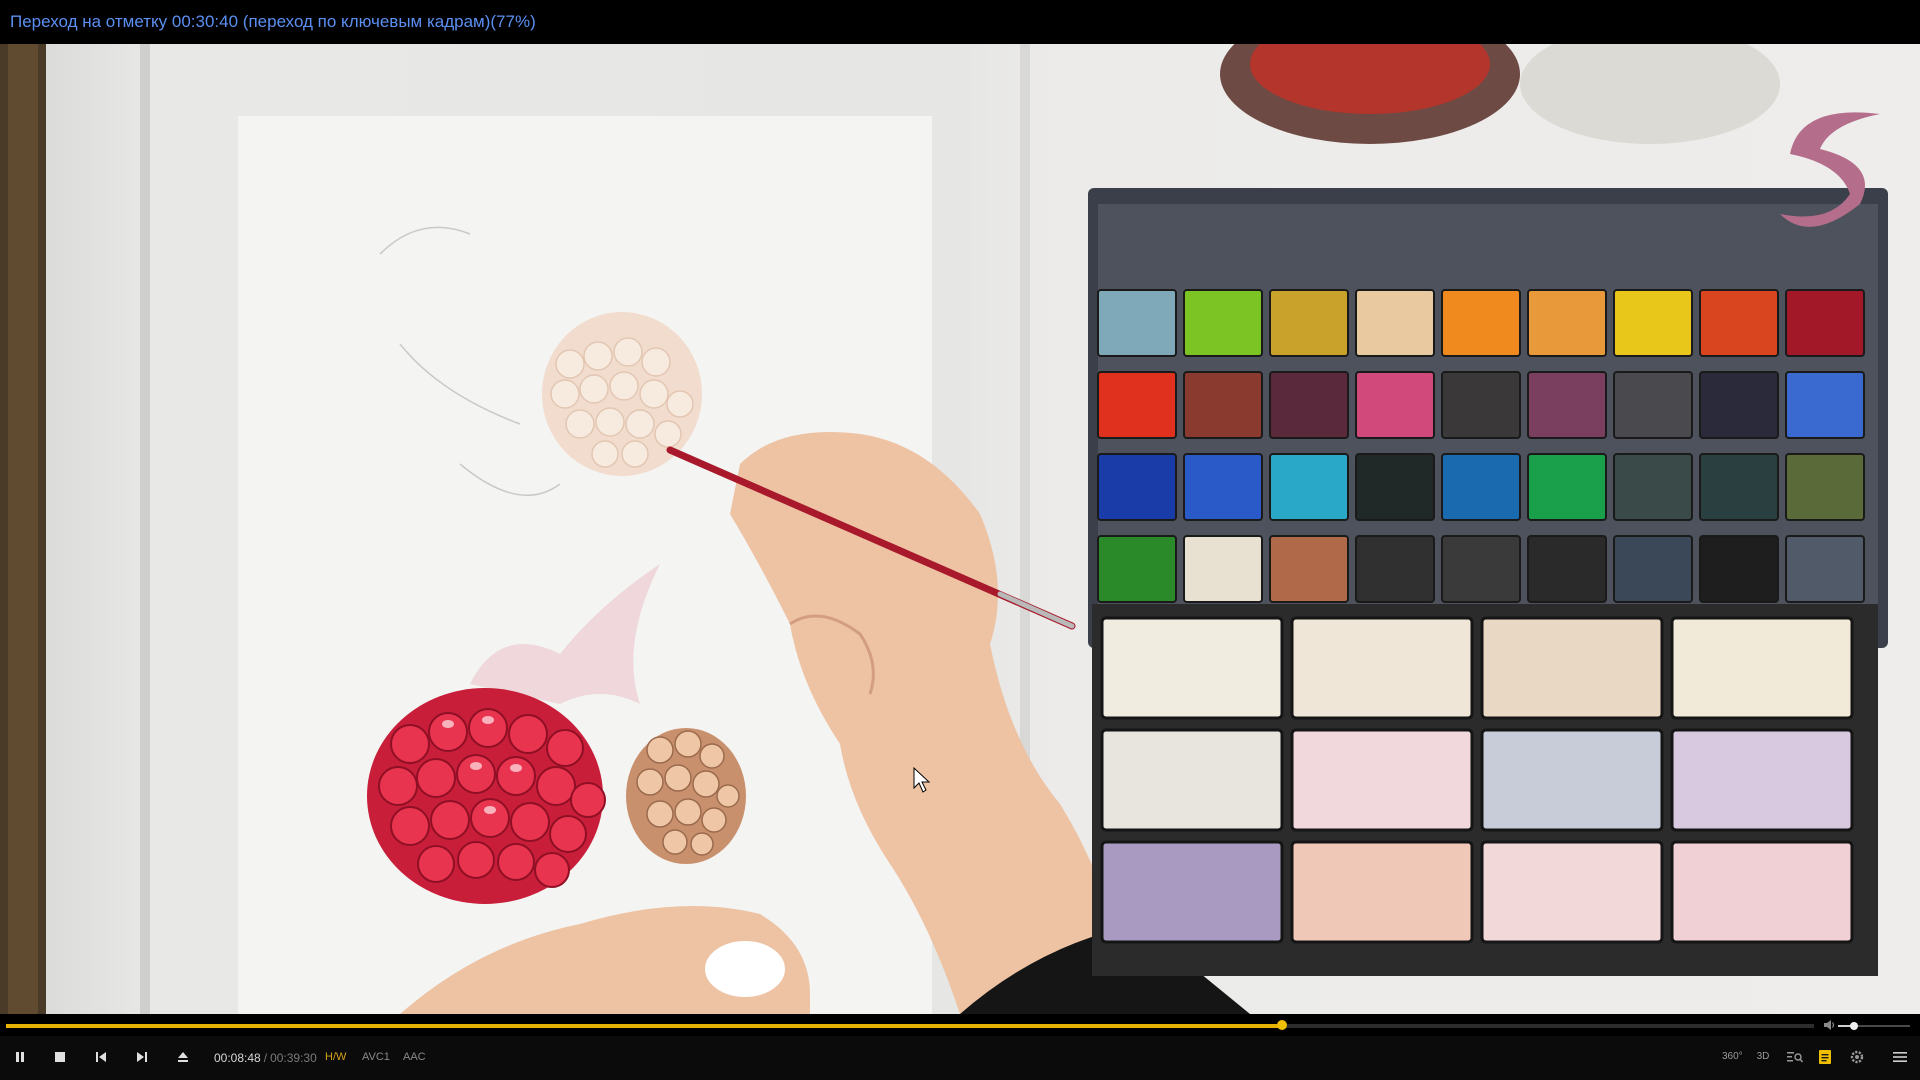 The width and height of the screenshot is (1920, 1080). I want to click on pause-button, so click(20, 1057).